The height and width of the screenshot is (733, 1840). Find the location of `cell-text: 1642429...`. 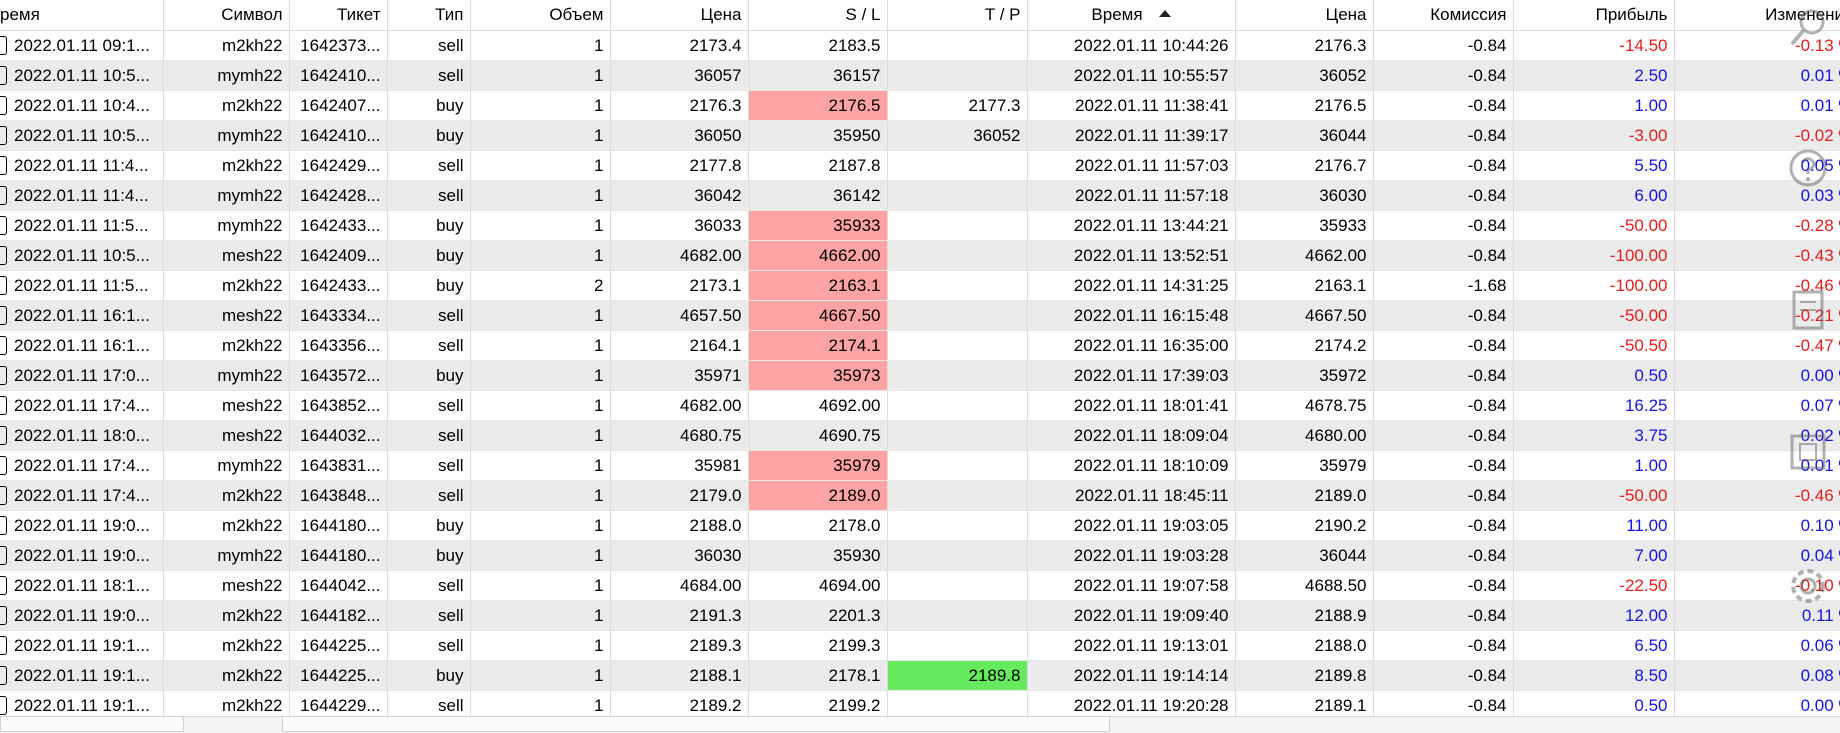

cell-text: 1642429... is located at coordinates (340, 165).